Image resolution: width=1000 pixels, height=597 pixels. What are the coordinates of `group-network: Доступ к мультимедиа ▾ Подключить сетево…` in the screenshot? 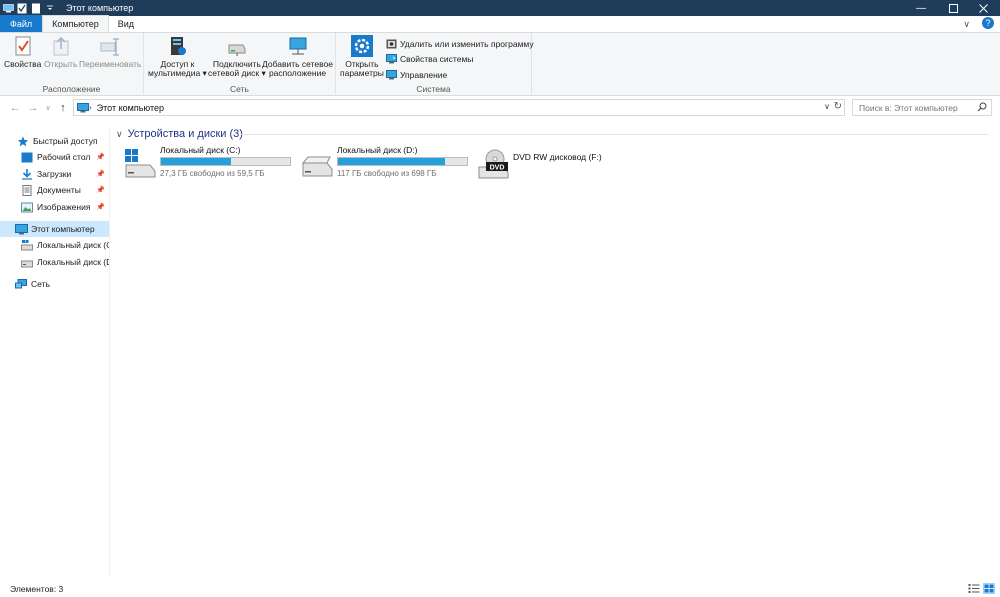 It's located at (240, 64).